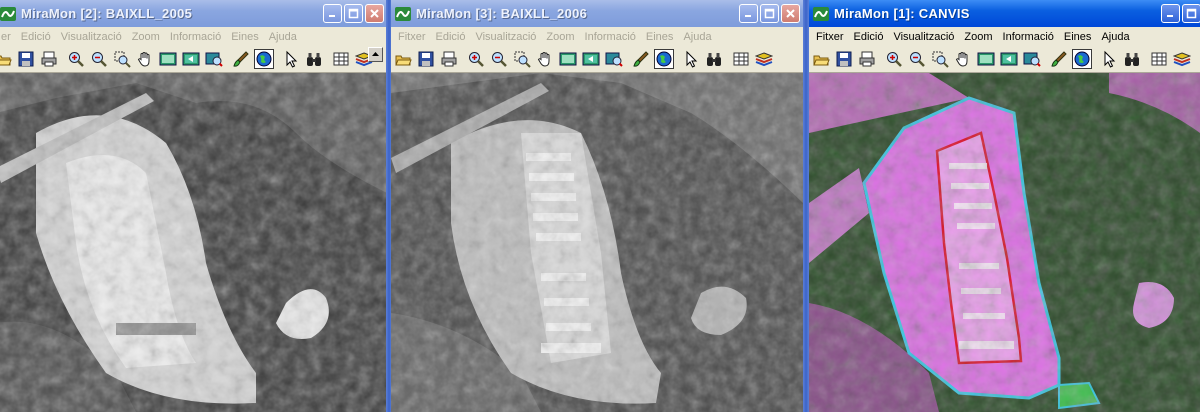  I want to click on globe-icon, so click(1082, 59).